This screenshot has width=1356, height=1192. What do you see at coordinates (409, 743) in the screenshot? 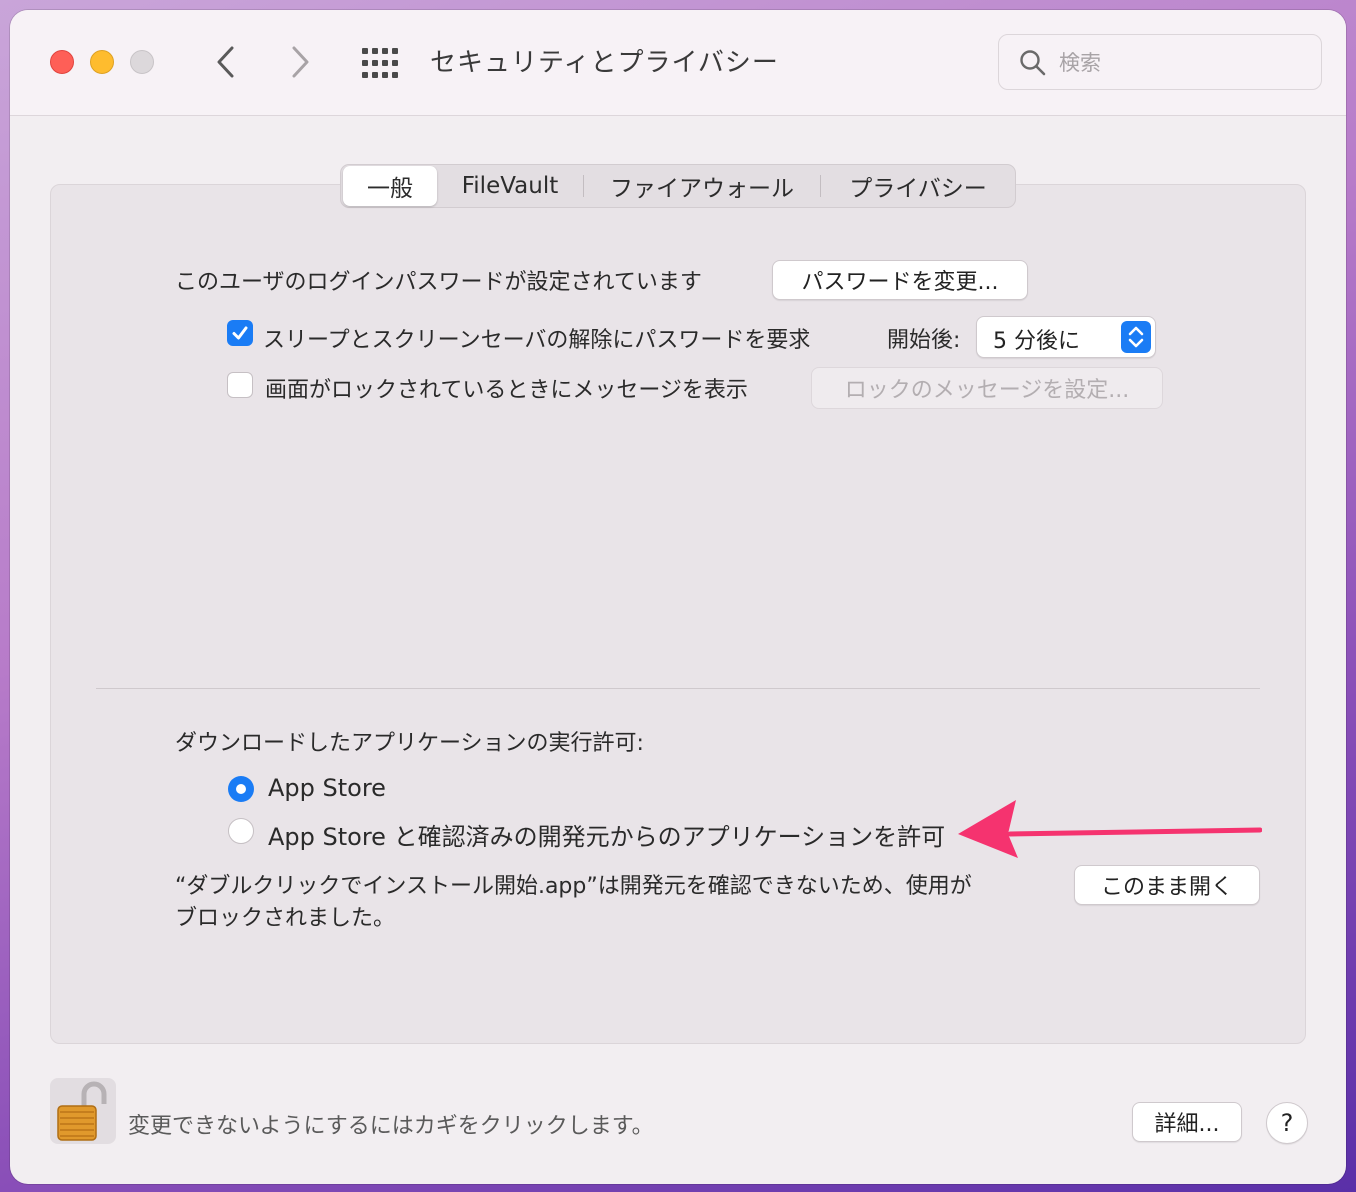
I see `downloads-heading: ダウンロードしたアプリケーションの実行許可:` at bounding box center [409, 743].